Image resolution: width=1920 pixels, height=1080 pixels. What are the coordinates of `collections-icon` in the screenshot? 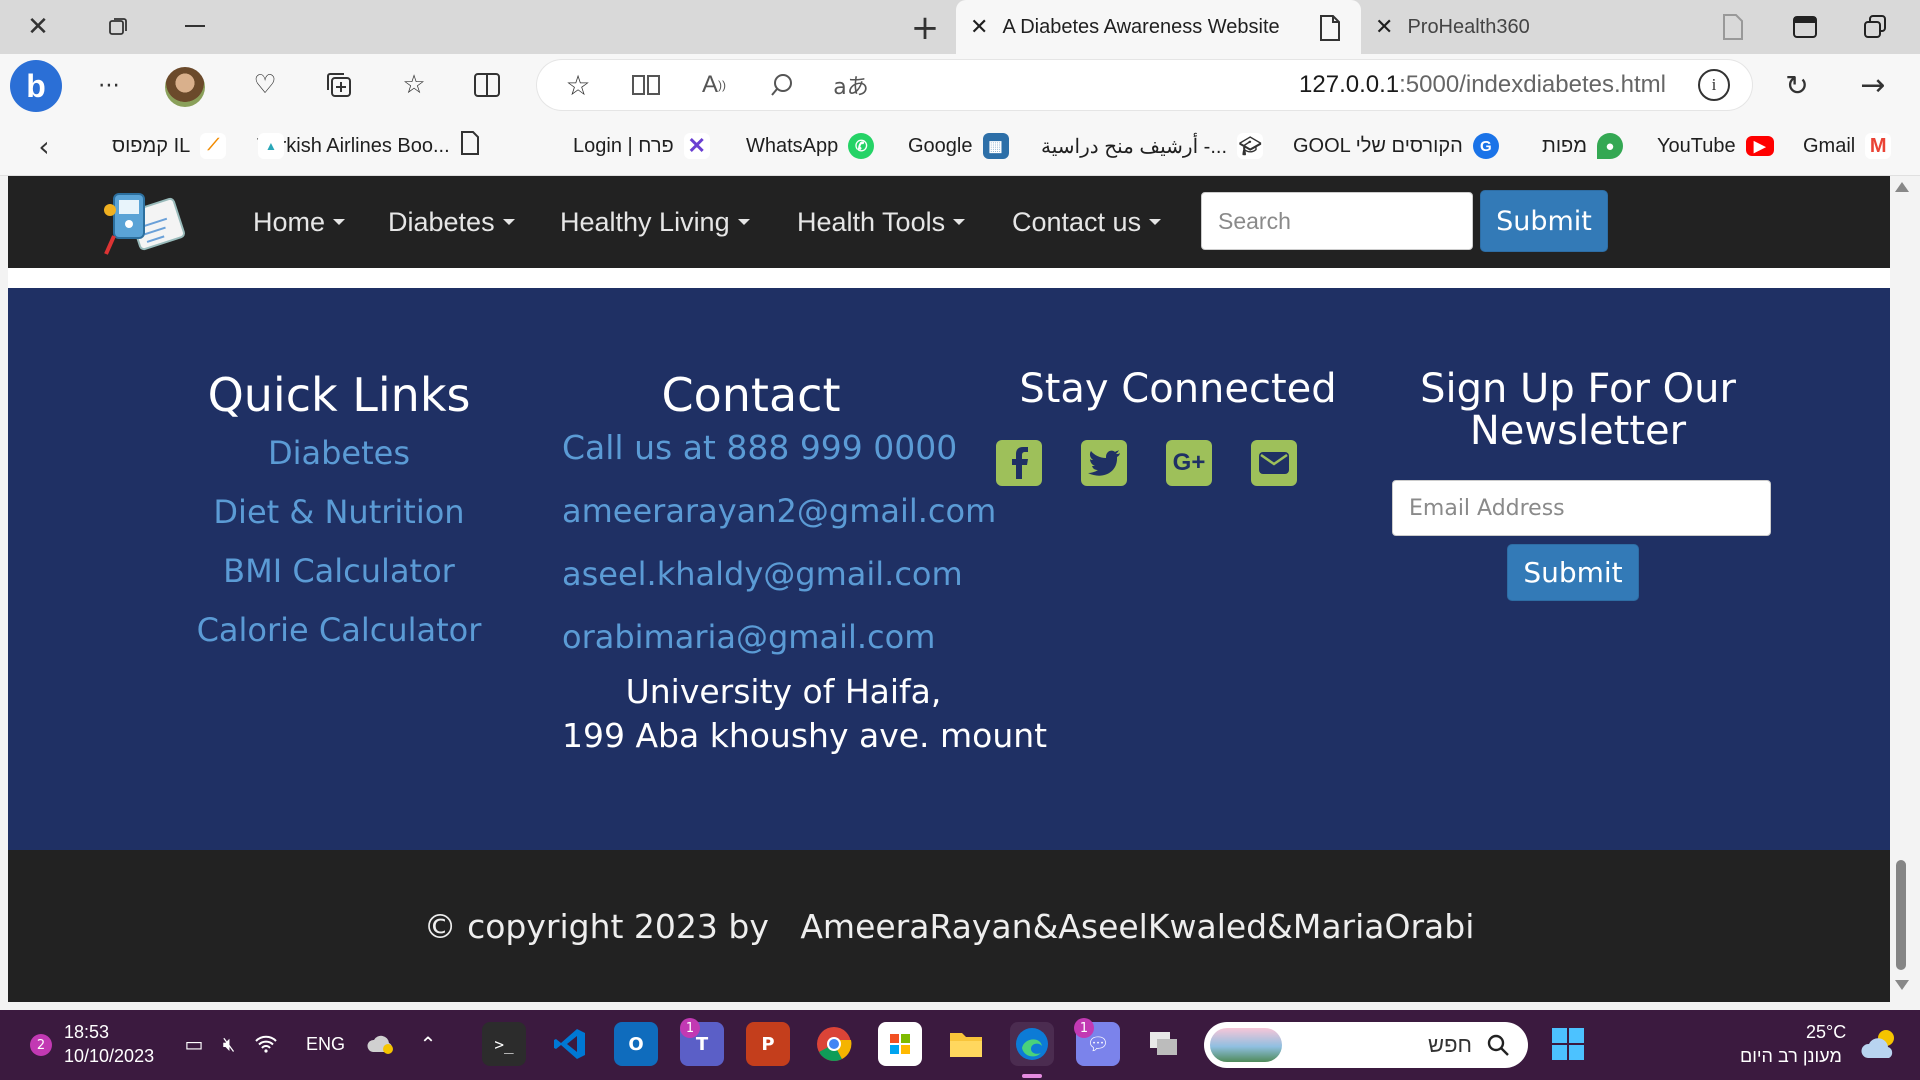 It's located at (339, 85).